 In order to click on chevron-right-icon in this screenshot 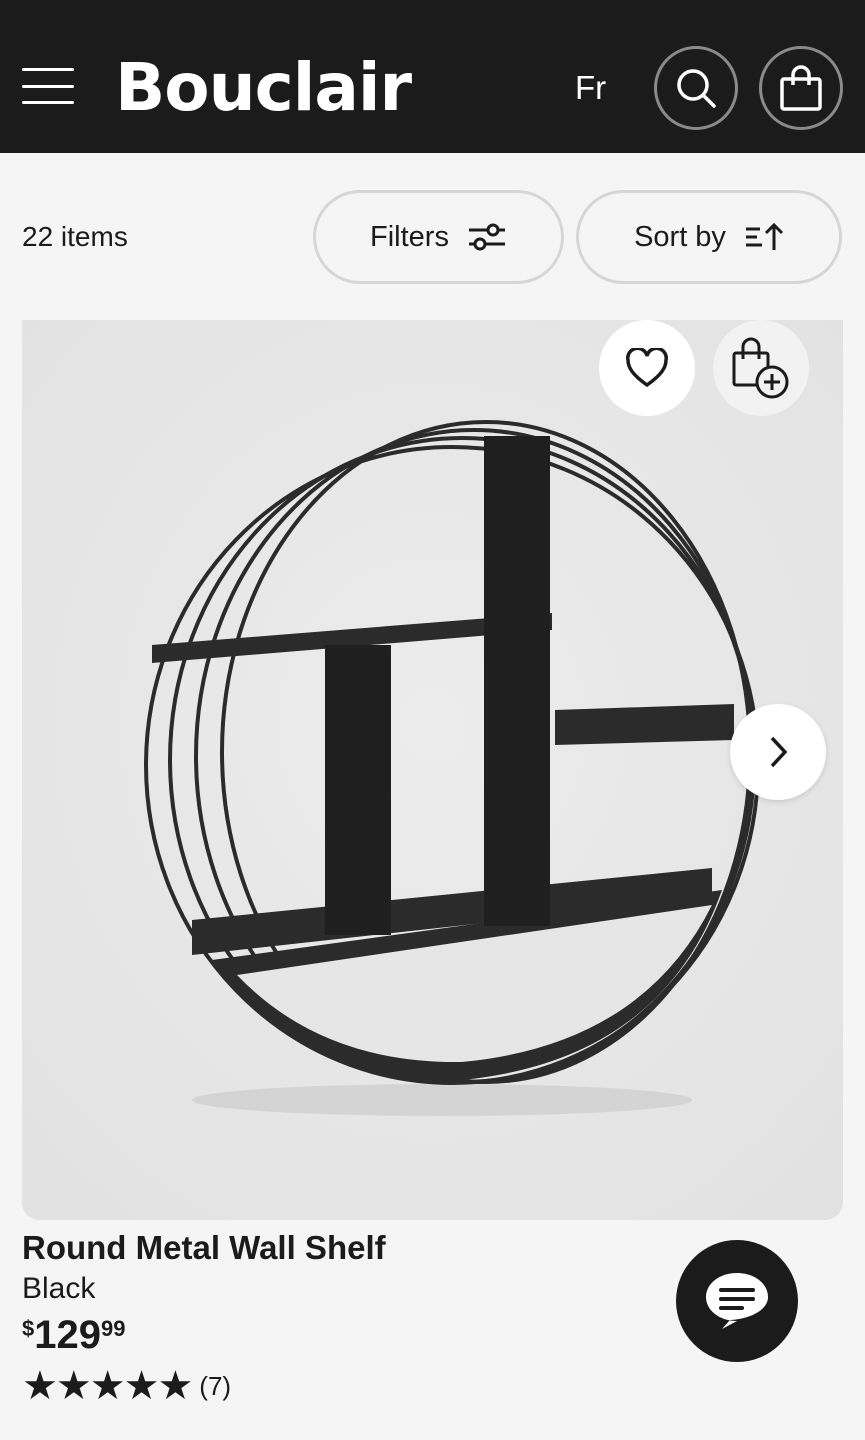, I will do `click(779, 752)`.